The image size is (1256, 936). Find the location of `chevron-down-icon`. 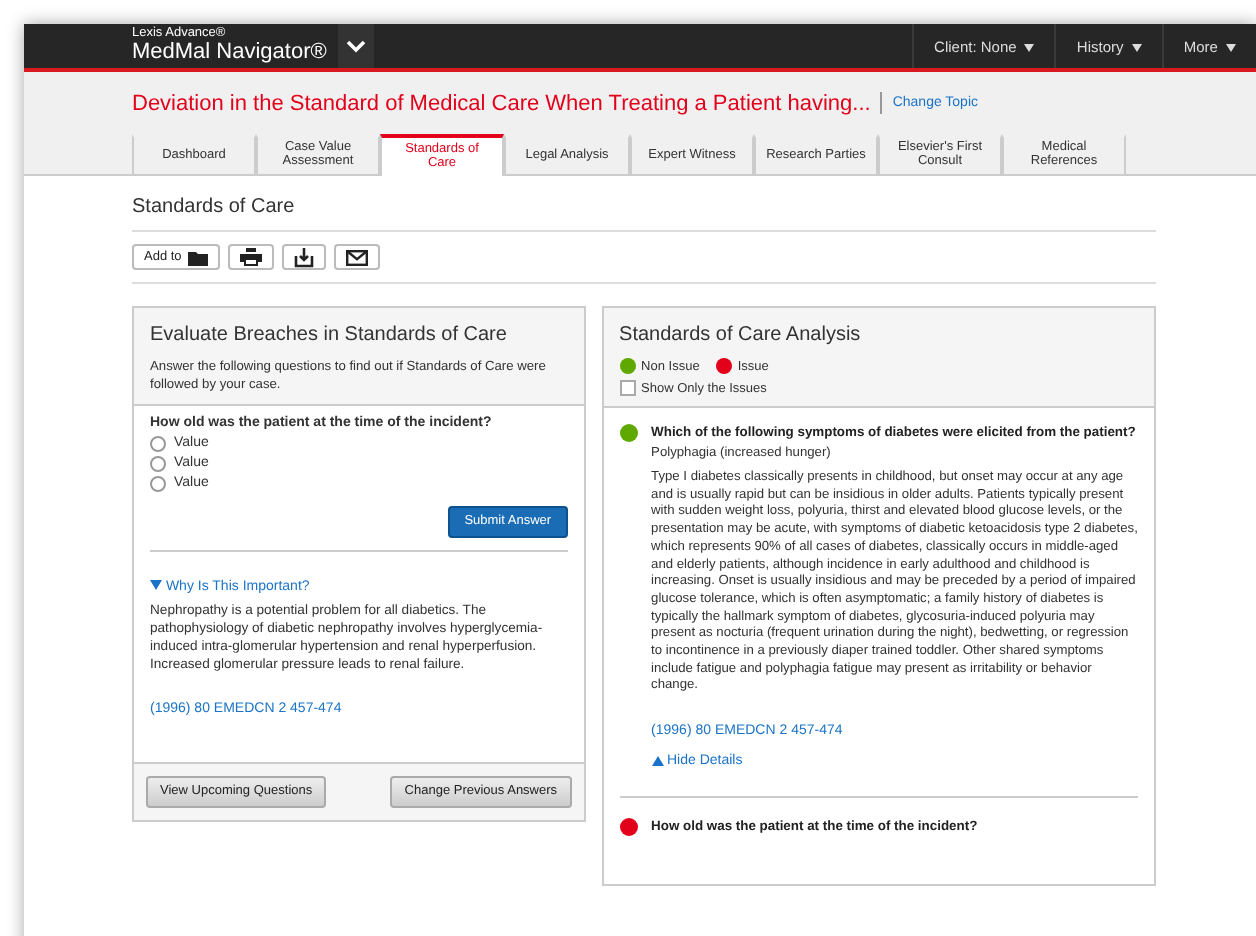

chevron-down-icon is located at coordinates (356, 46).